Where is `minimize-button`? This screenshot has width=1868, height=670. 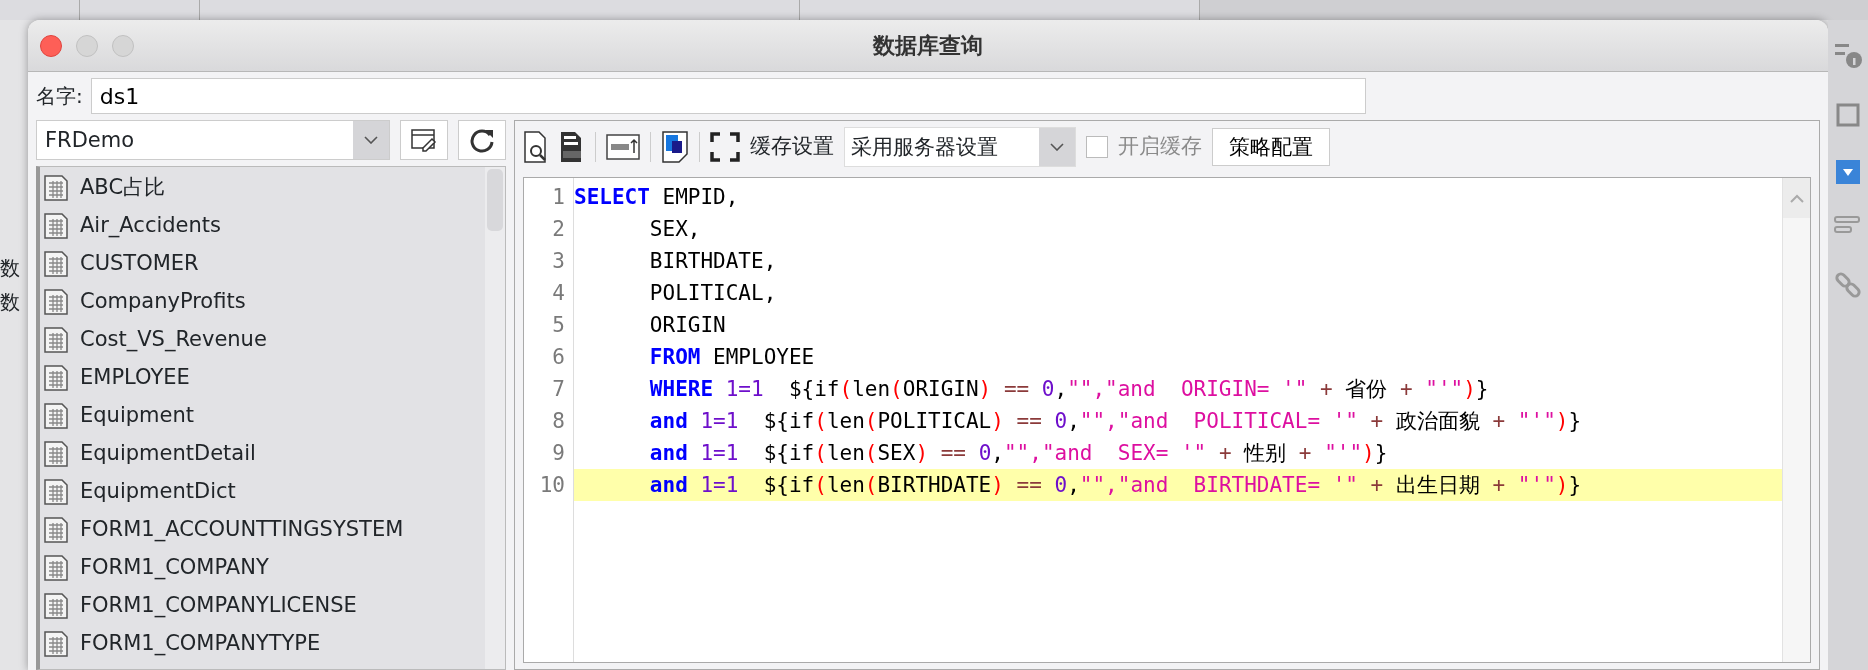 minimize-button is located at coordinates (87, 45).